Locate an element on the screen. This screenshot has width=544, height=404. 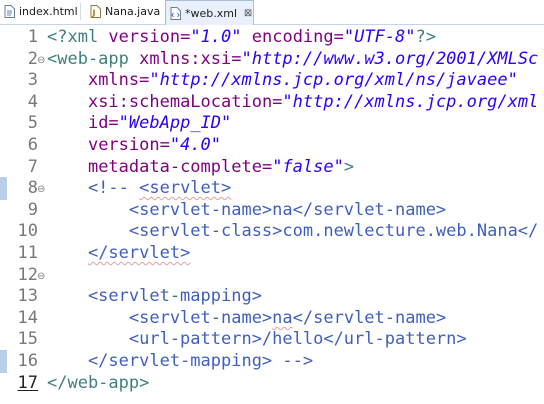
code-line: 12 ⊖ is located at coordinates (272, 275).